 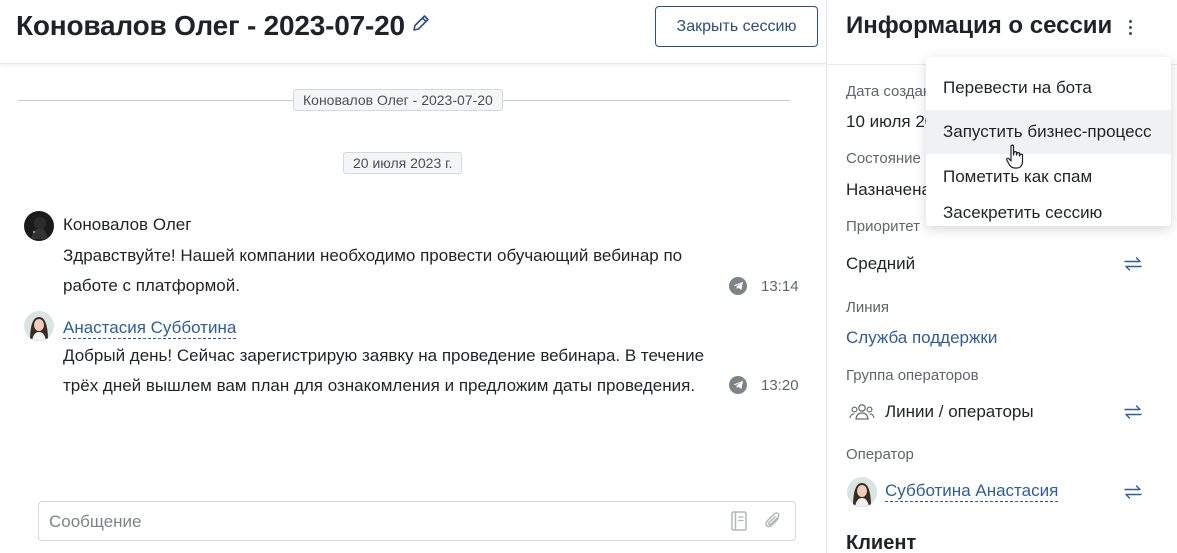 I want to click on change-priority-icon, so click(x=1133, y=264).